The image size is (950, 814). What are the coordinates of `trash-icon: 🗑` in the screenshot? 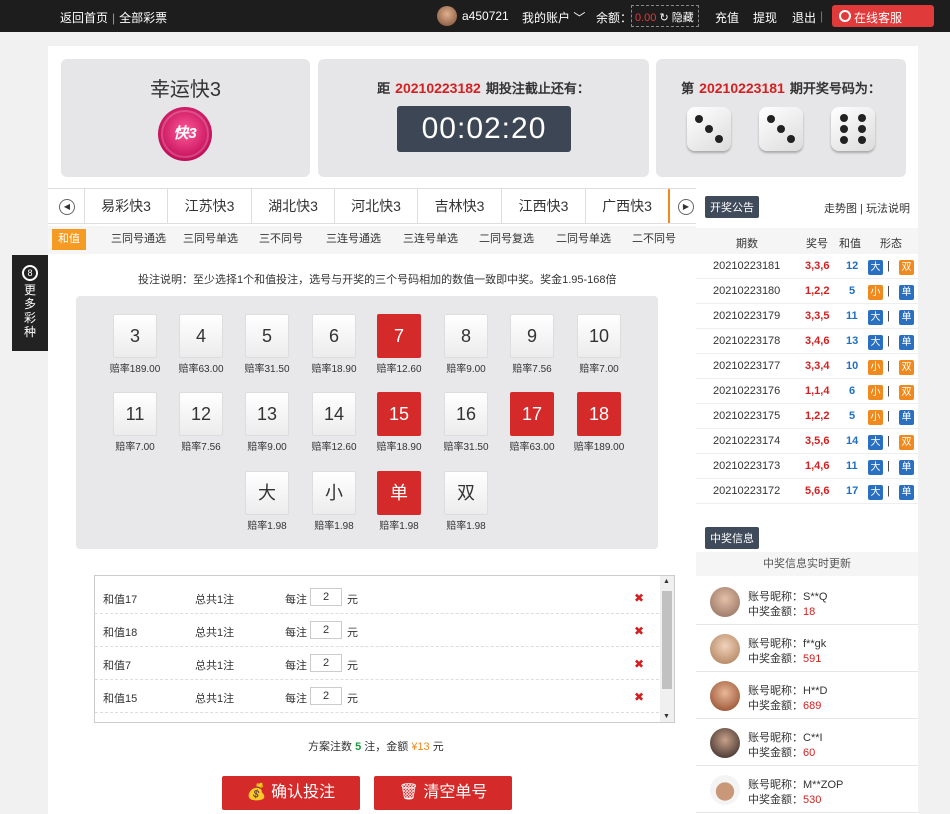 It's located at (408, 792).